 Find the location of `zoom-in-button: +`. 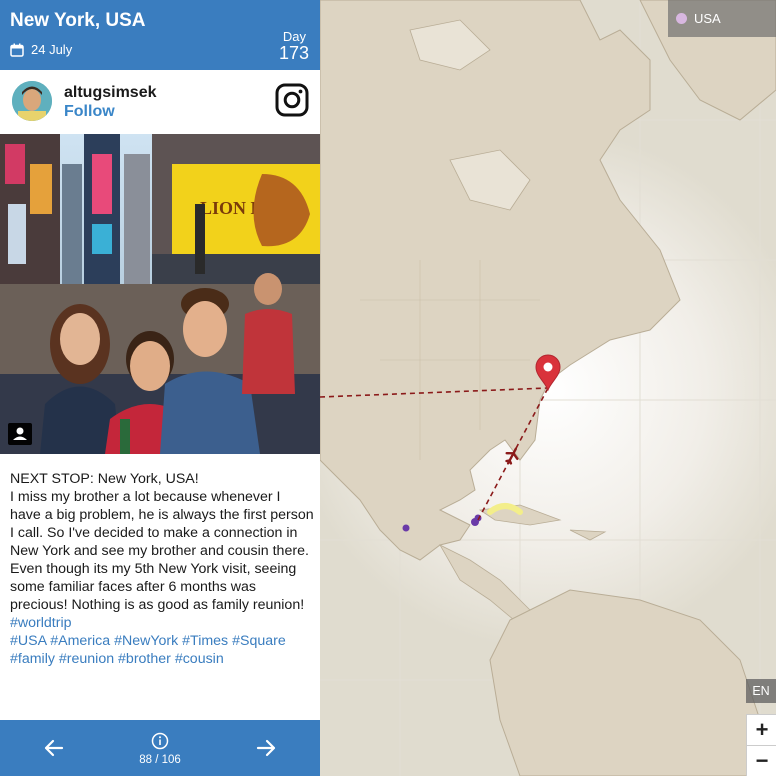

zoom-in-button: + is located at coordinates (761, 730).